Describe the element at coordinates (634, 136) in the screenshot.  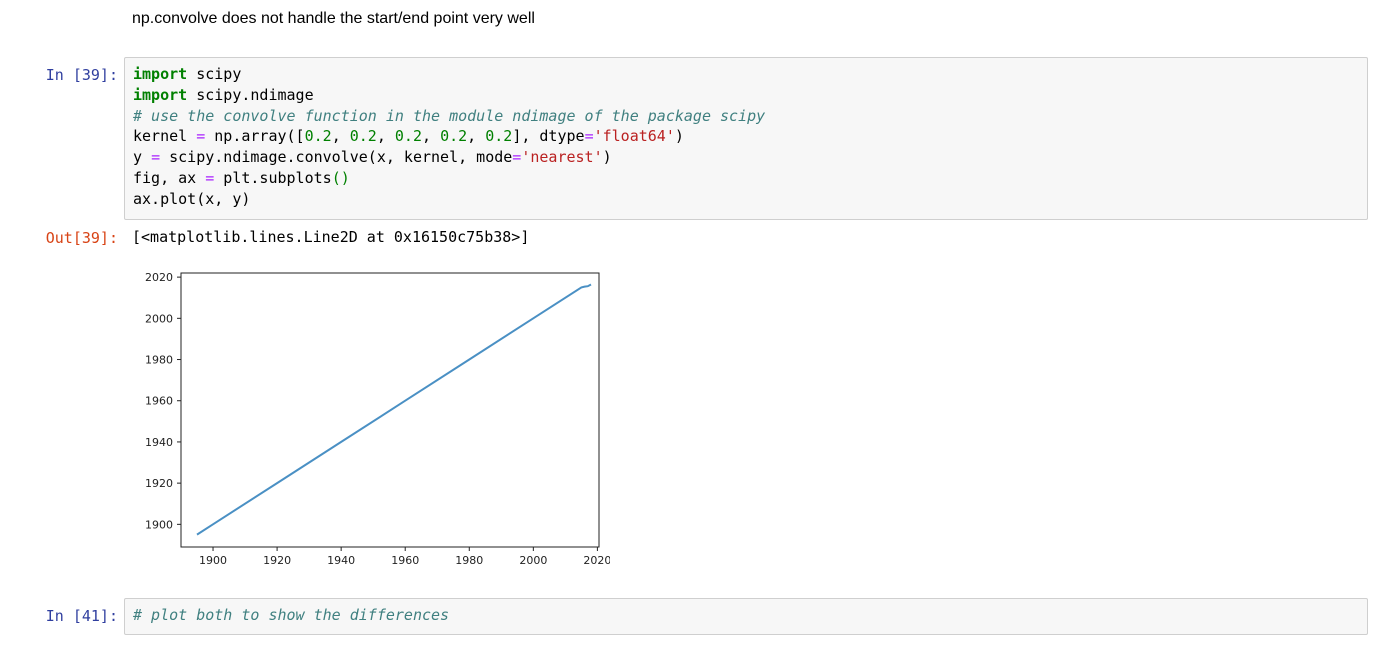
I see `code-token: 'float64'` at that location.